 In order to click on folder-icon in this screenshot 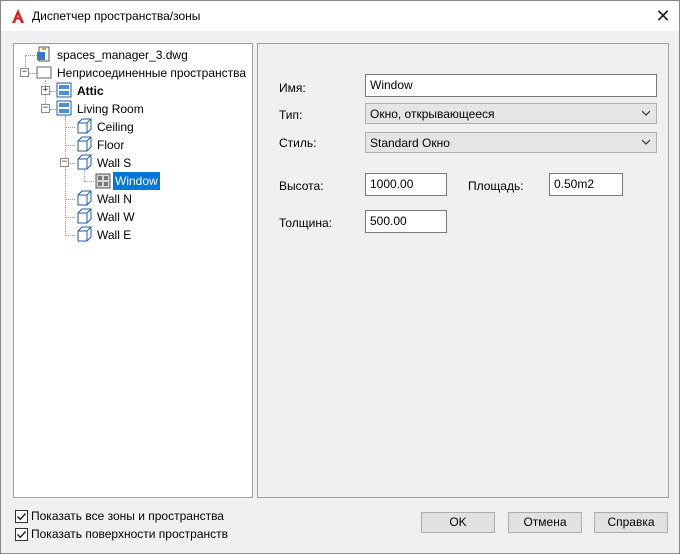, I will do `click(44, 72)`.